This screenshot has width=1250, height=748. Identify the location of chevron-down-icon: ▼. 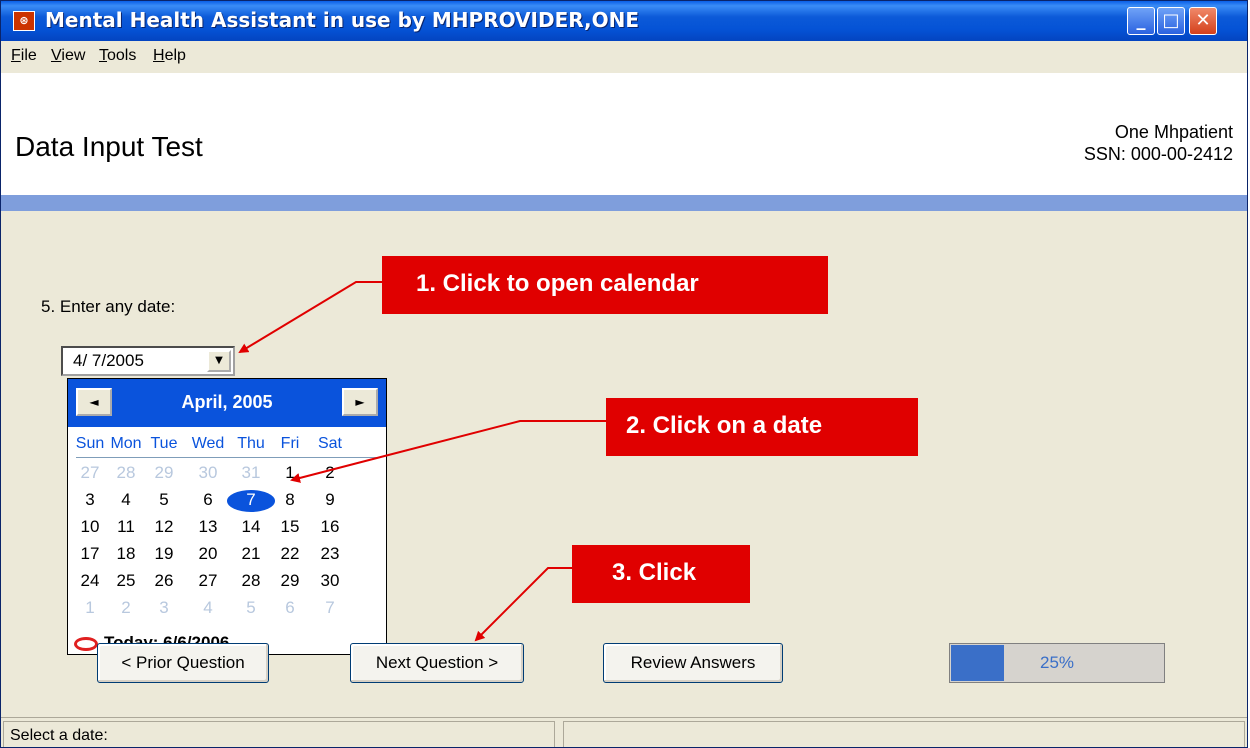
(219, 360).